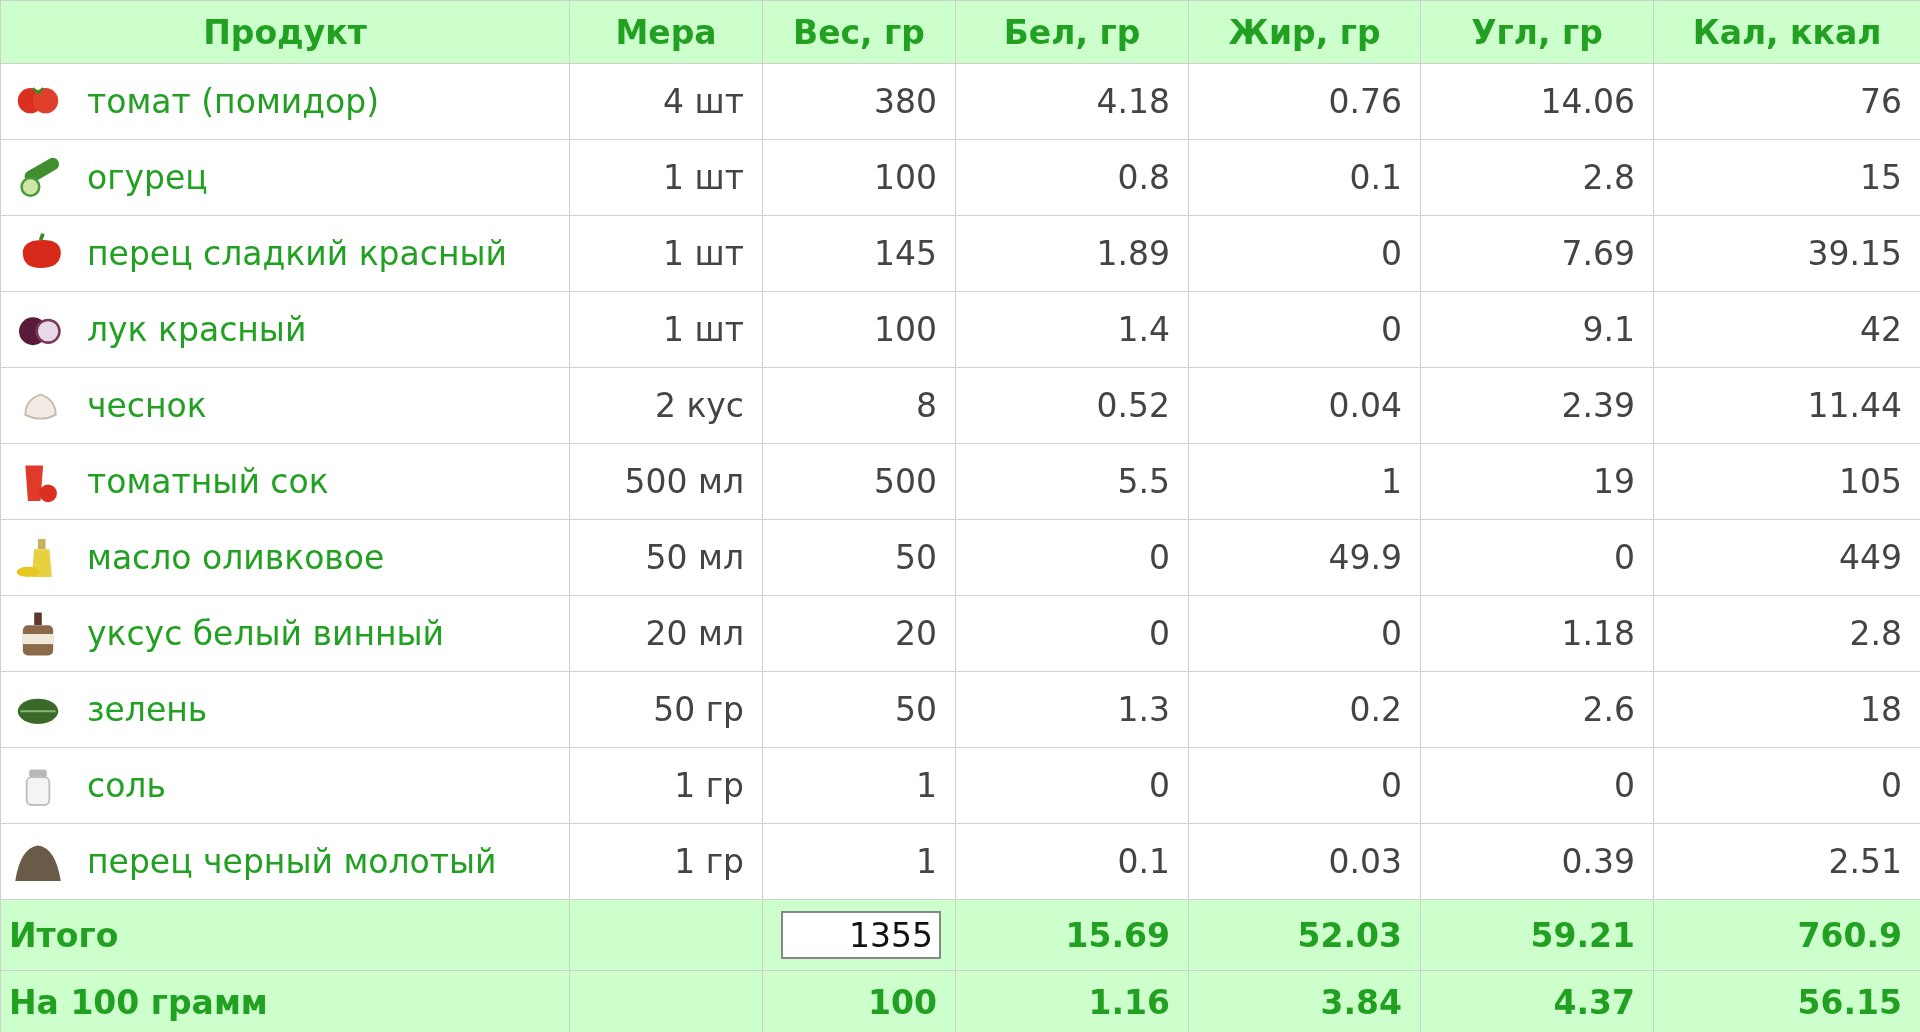 This screenshot has height=1032, width=1920. I want to click on product-link: огурец, so click(147, 177).